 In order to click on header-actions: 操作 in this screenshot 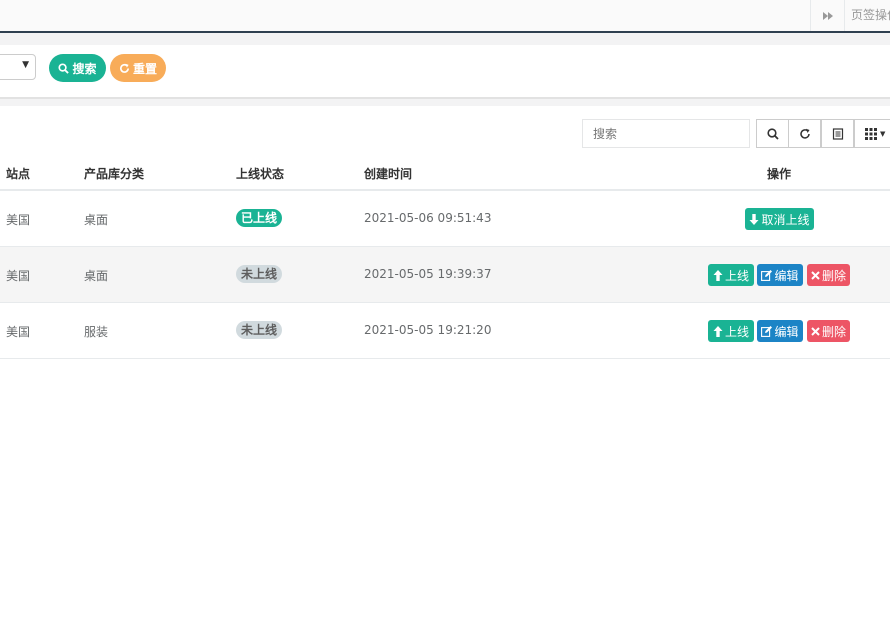, I will do `click(779, 174)`.